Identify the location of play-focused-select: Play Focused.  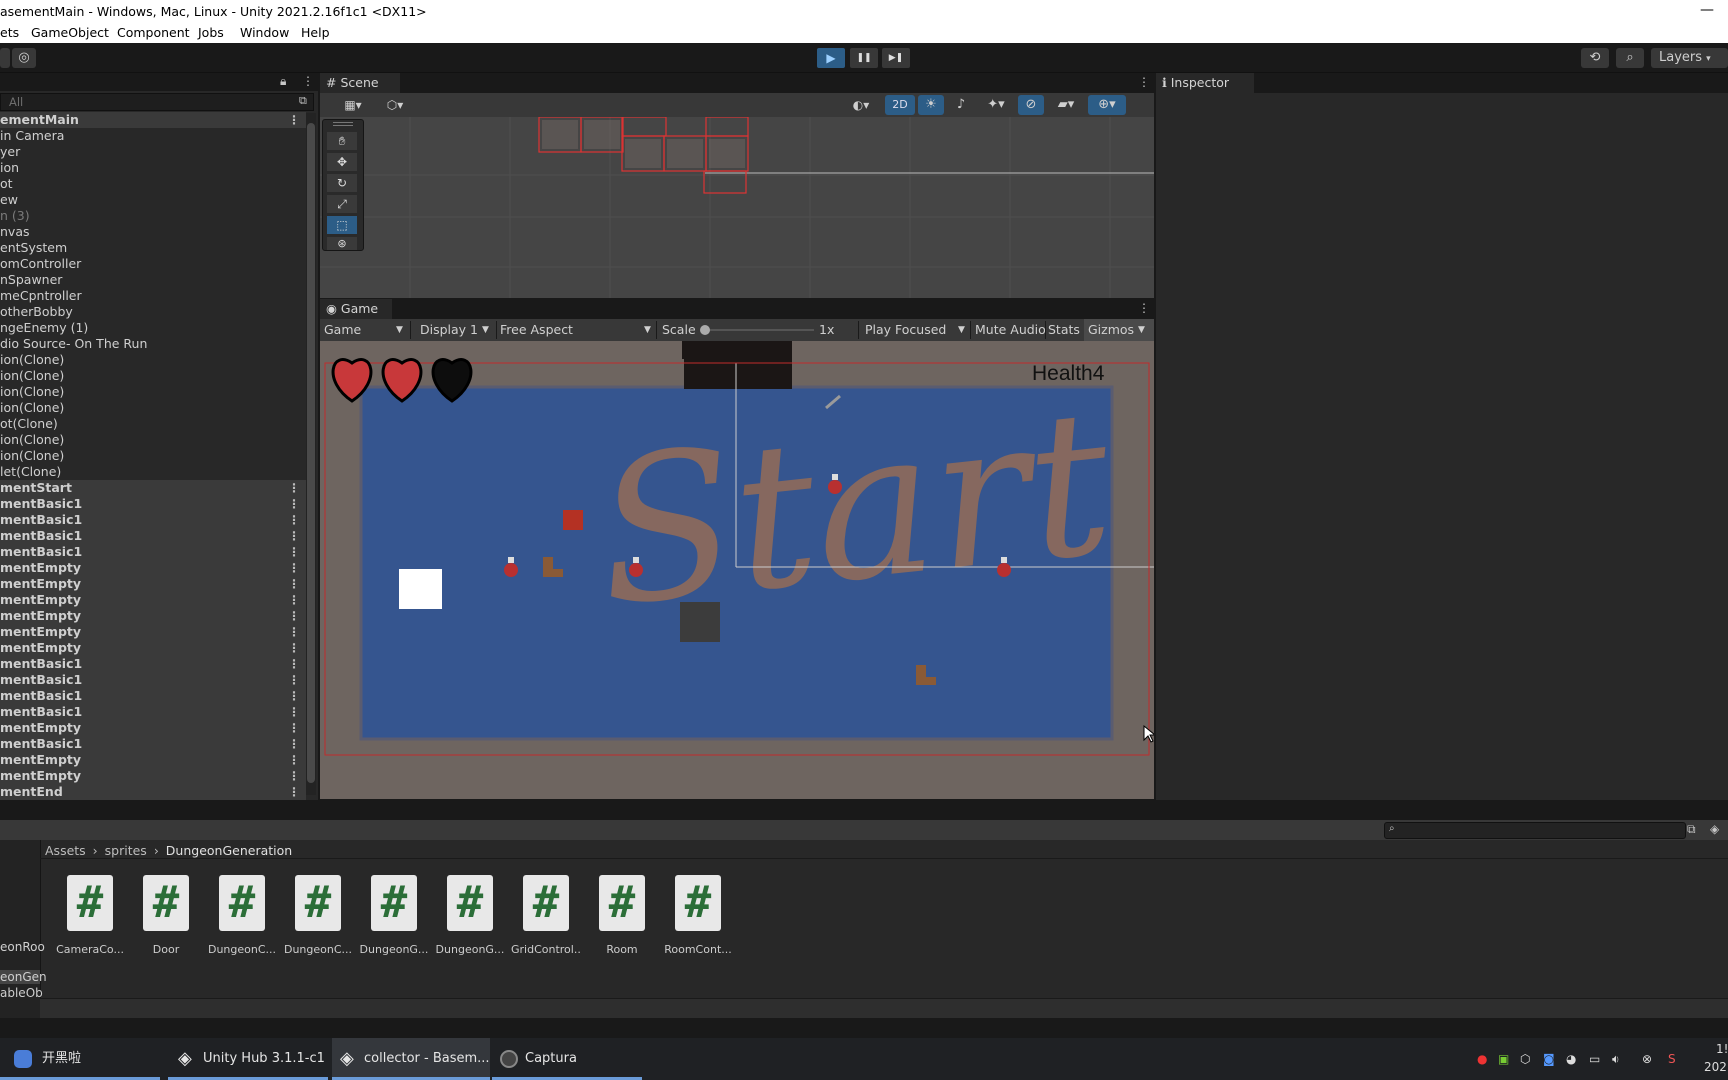
(905, 329).